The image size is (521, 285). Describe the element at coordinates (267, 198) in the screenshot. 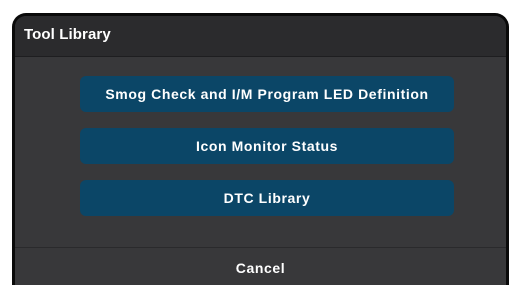

I see `dtc-library-button: DTC Library` at that location.